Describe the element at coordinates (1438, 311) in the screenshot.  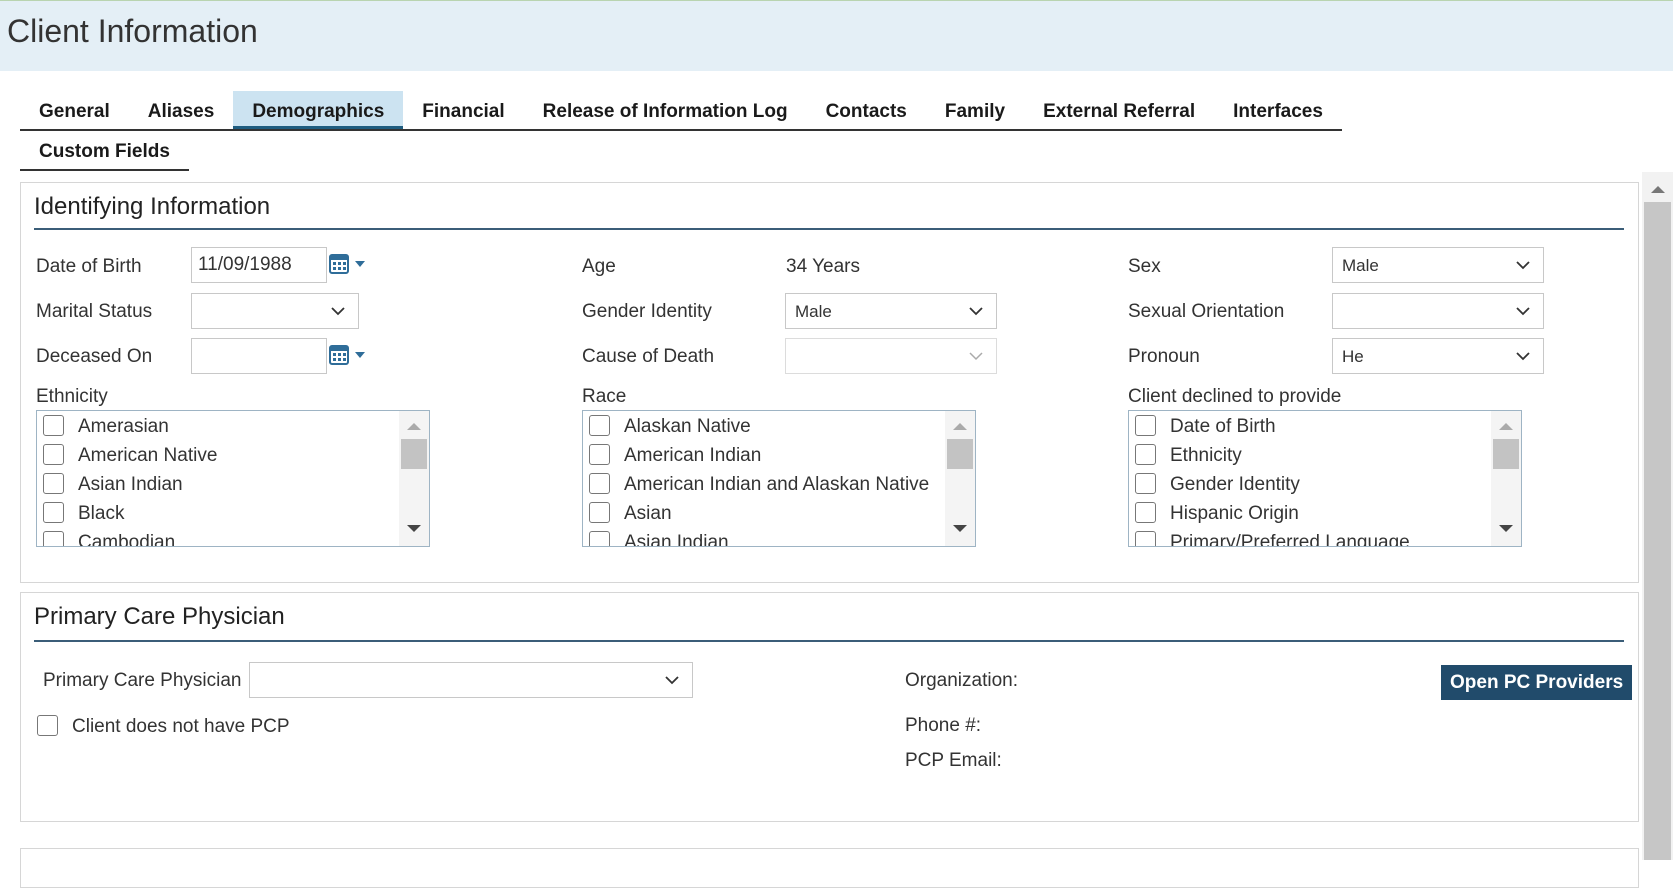
I see `sexual-orientation-select` at that location.